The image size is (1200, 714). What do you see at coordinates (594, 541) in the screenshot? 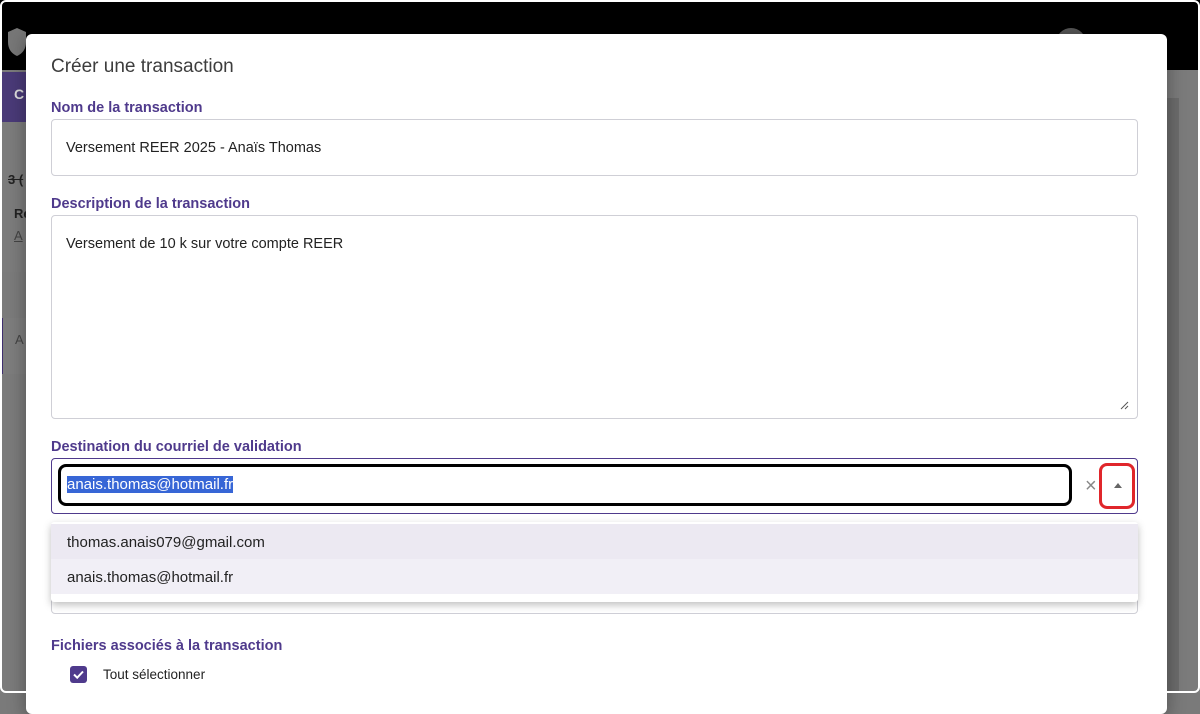
I see `email-option: thomas.anais079@gmail.com` at bounding box center [594, 541].